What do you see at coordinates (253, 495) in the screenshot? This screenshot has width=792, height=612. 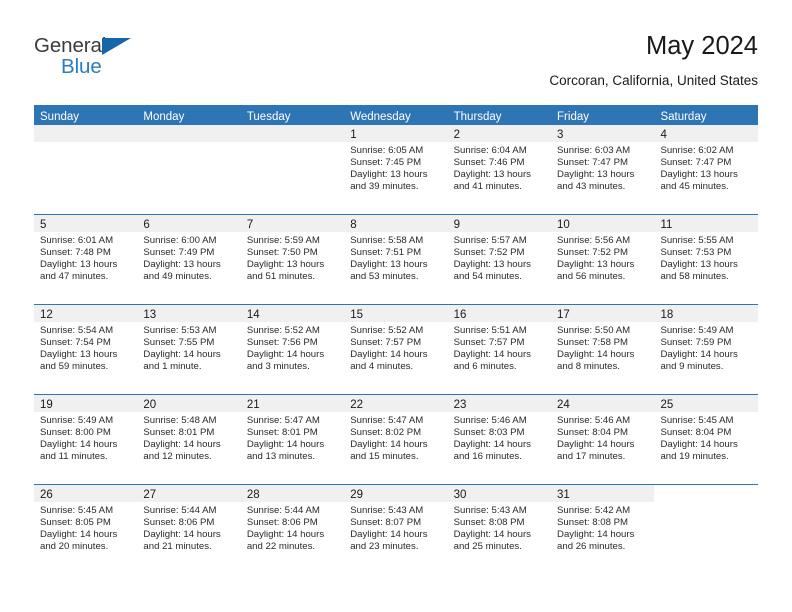 I see `day-number: 28` at bounding box center [253, 495].